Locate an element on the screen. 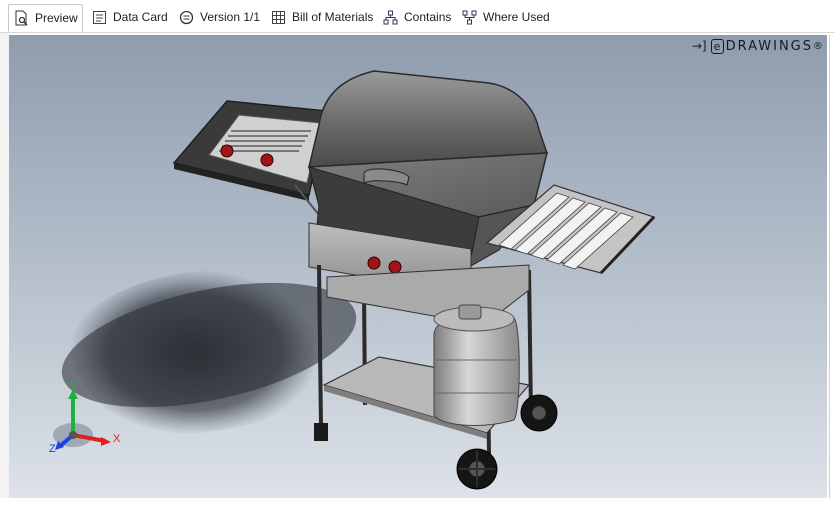  bill-of-materials-icon is located at coordinates (278, 17).